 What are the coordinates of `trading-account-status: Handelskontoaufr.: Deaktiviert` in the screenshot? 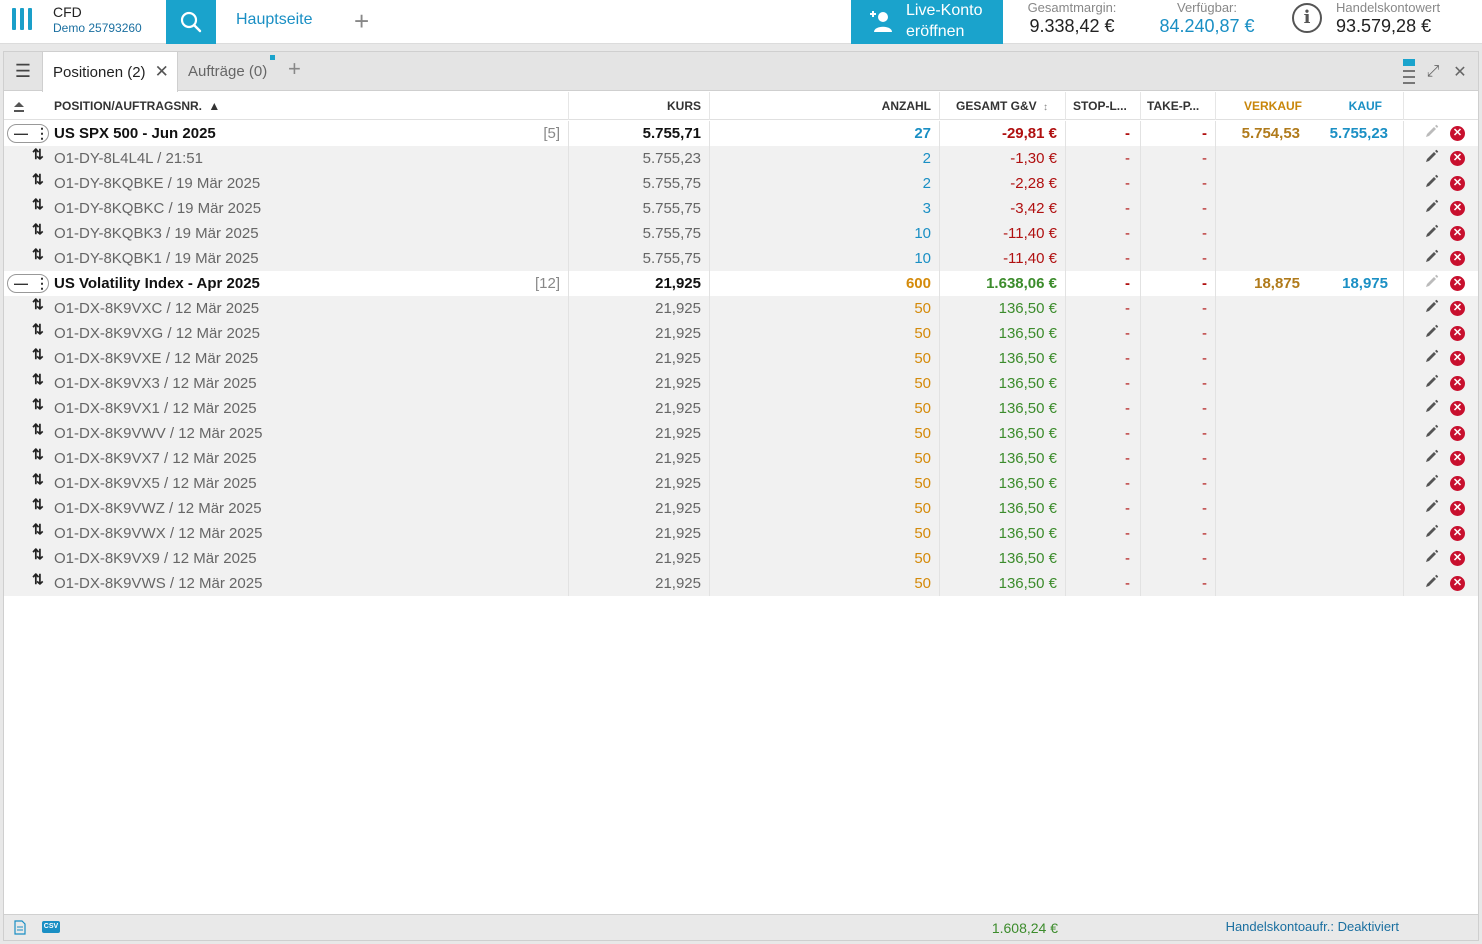 It's located at (1301, 927).